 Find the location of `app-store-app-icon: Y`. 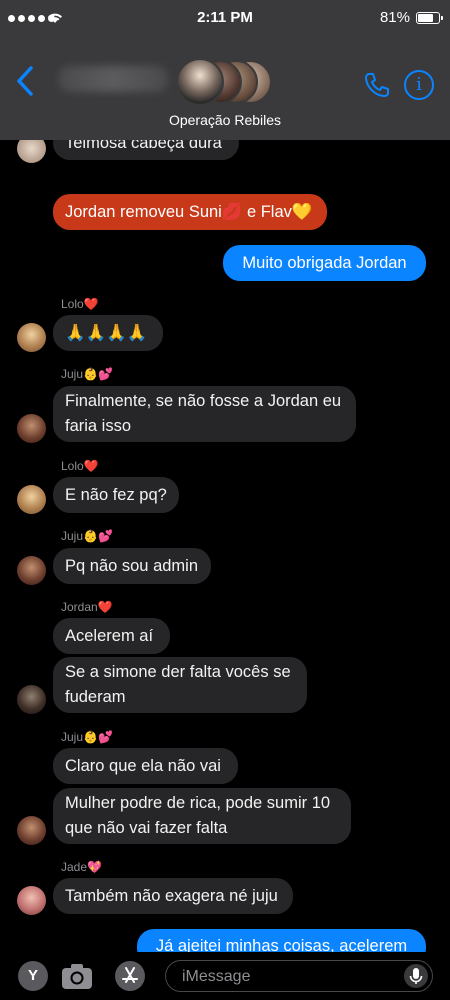

app-store-app-icon: Y is located at coordinates (33, 976).